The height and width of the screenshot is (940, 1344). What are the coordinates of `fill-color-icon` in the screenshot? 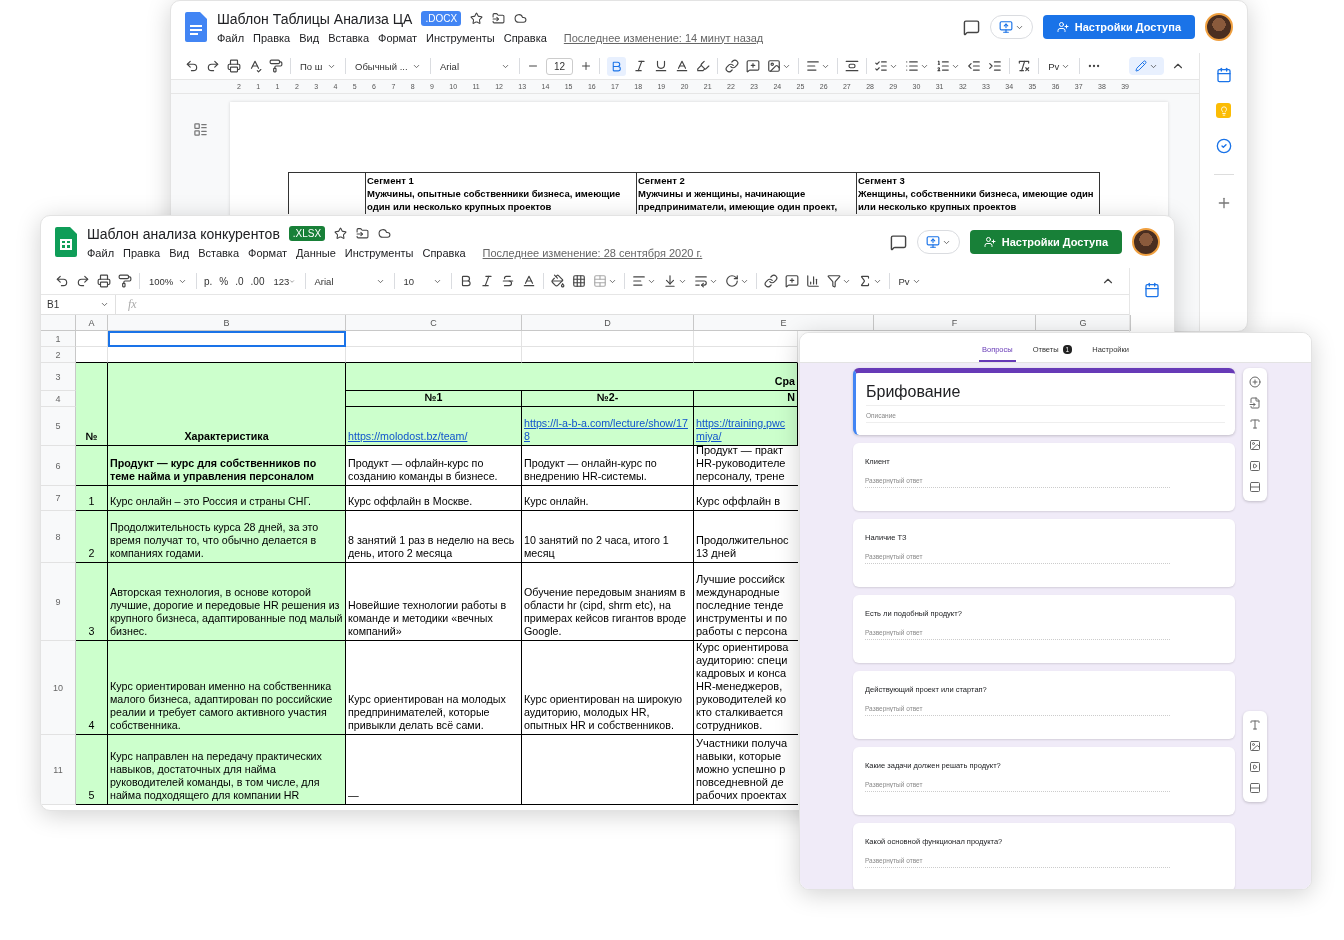 It's located at (557, 281).